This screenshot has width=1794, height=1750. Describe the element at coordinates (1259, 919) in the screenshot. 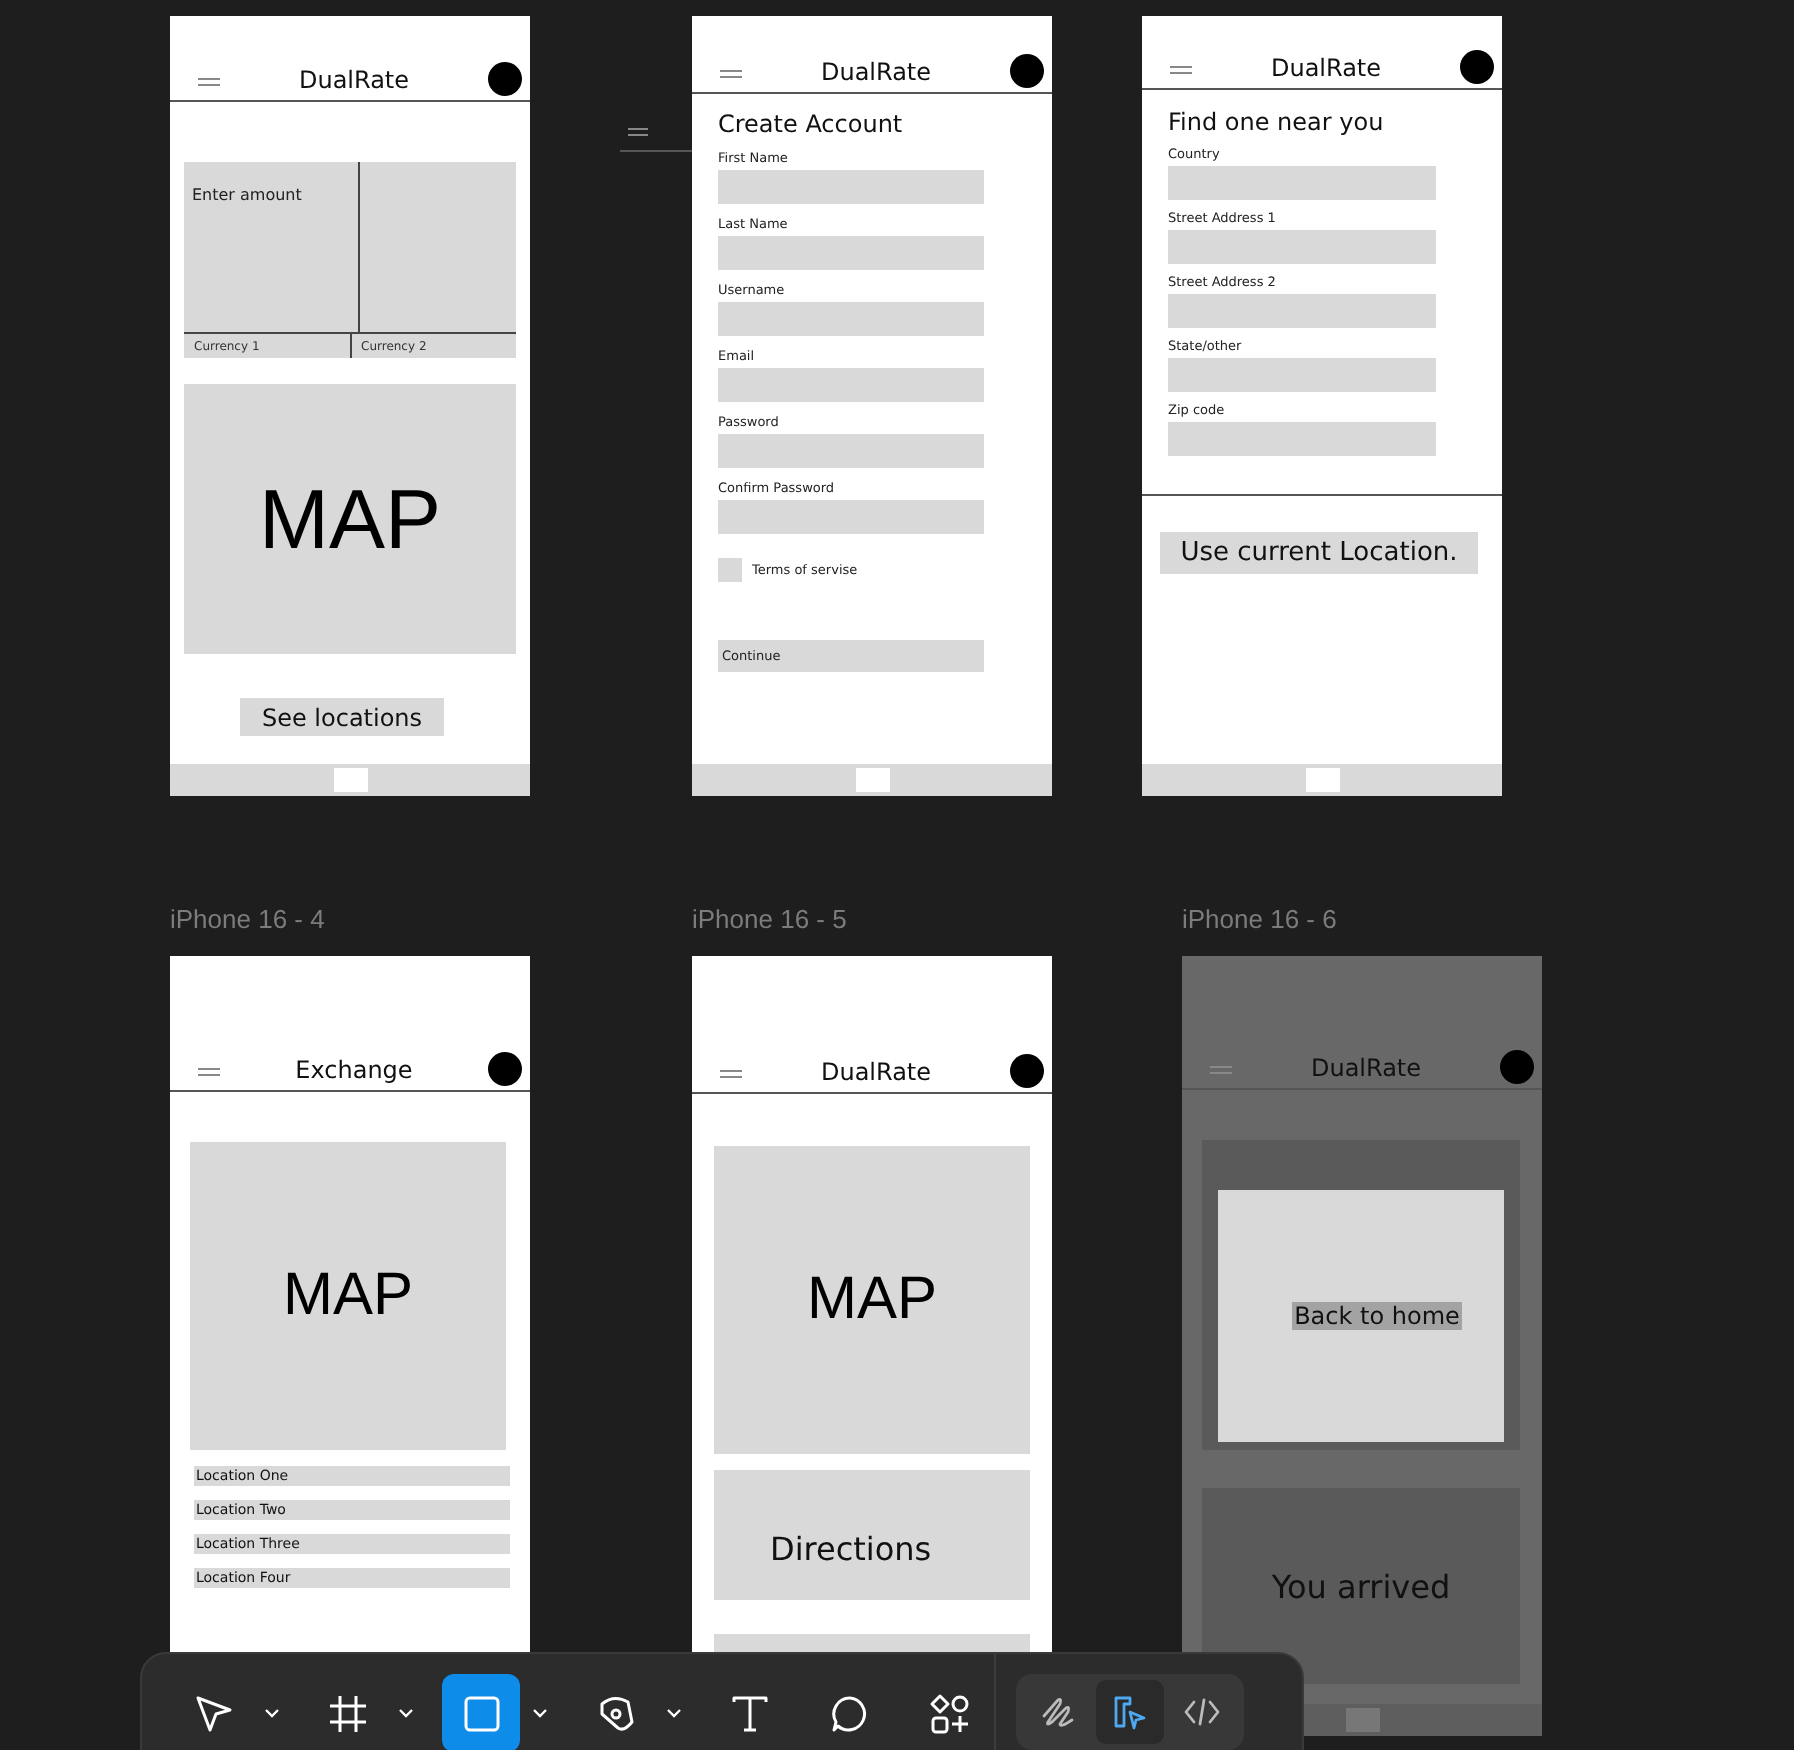

I see `frame-label: iPhone 16 - 6` at that location.